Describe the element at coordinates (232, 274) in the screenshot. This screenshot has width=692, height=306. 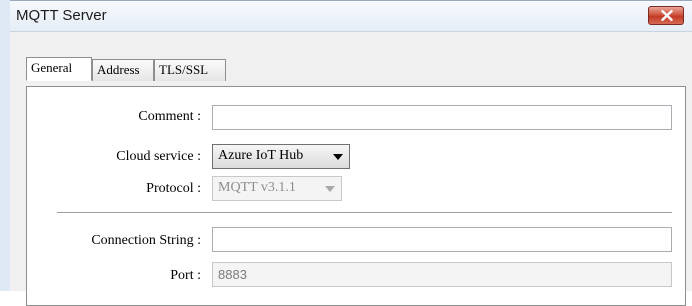
I see `port-value: 8883` at that location.